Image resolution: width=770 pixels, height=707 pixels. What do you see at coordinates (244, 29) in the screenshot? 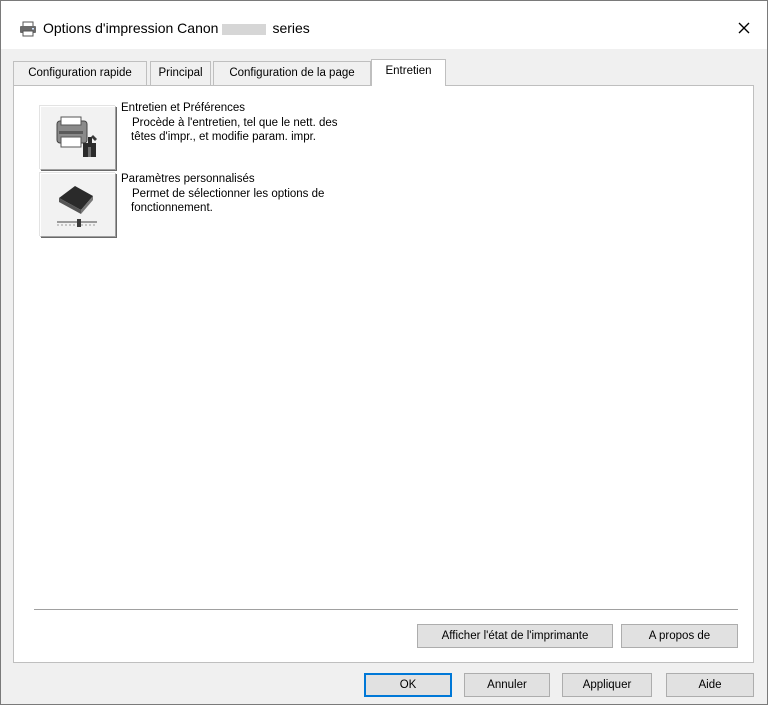
I see `redacted-model-name` at bounding box center [244, 29].